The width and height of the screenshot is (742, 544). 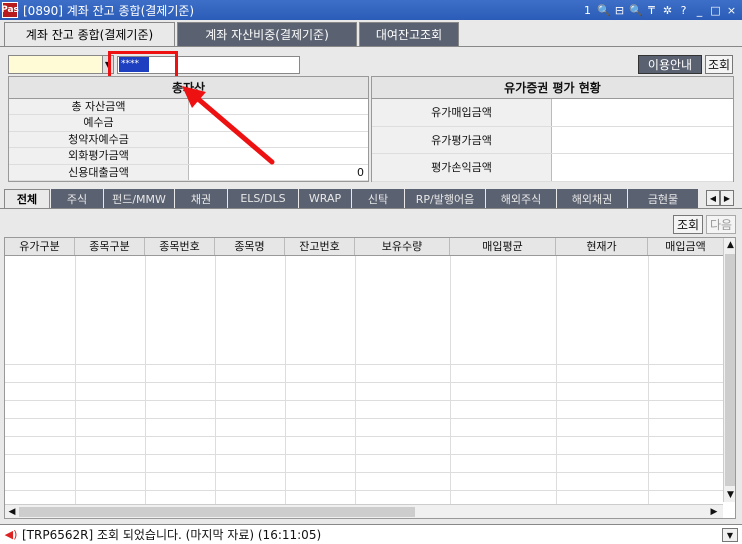 I want to click on app-logo: Pas, so click(x=10, y=10).